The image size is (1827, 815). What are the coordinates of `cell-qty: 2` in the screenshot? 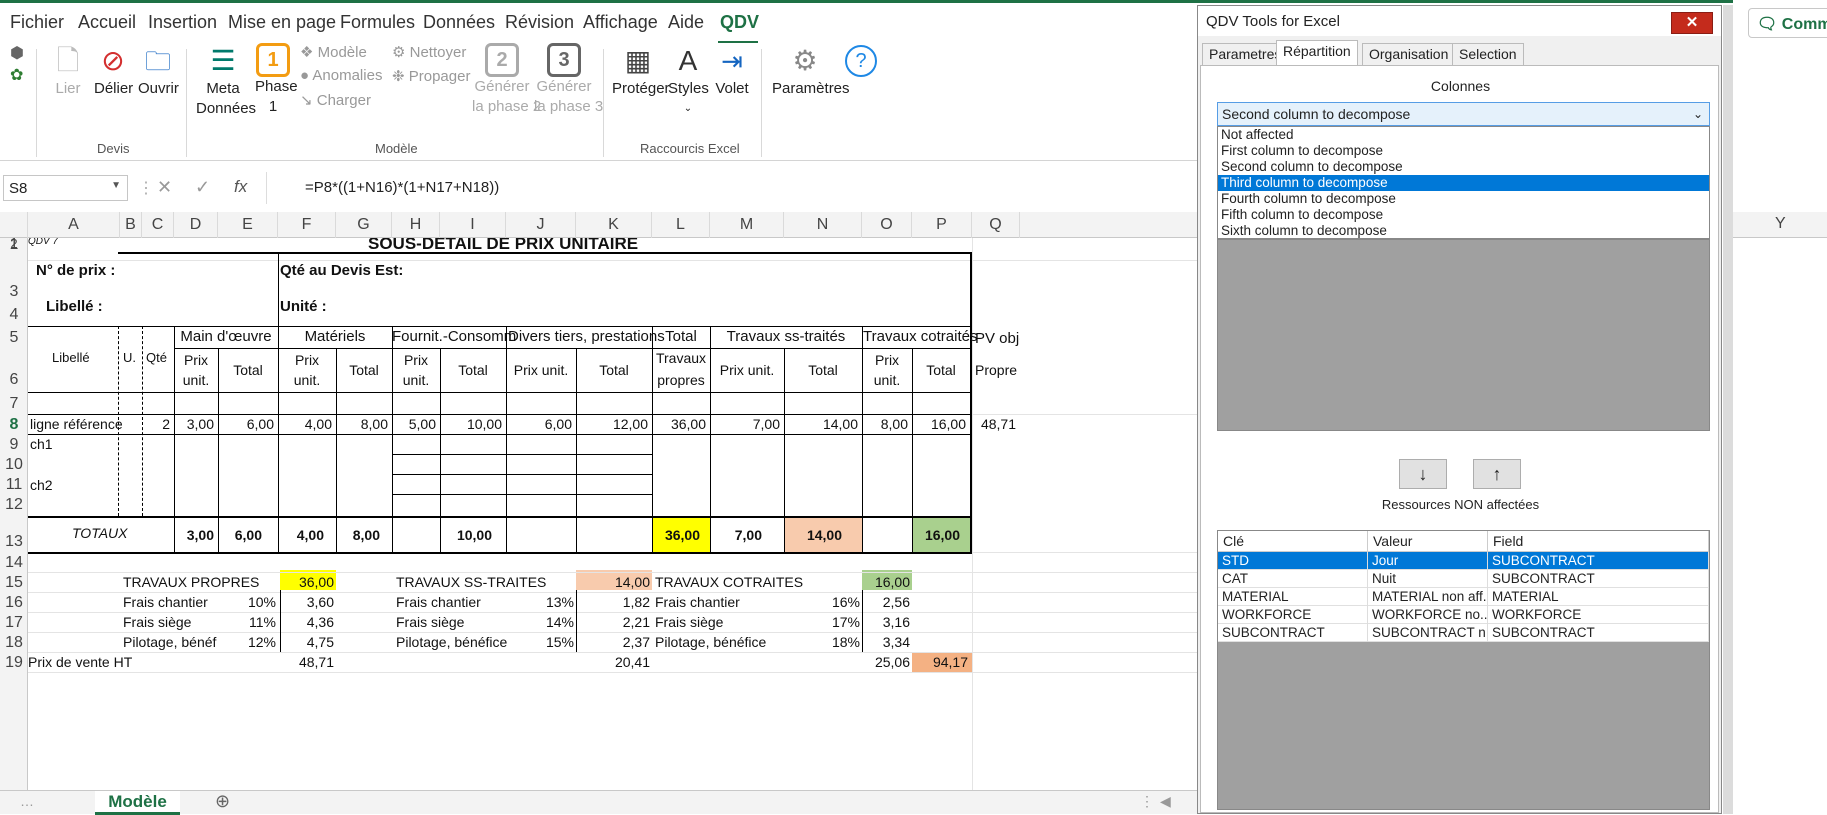 It's located at (156, 424).